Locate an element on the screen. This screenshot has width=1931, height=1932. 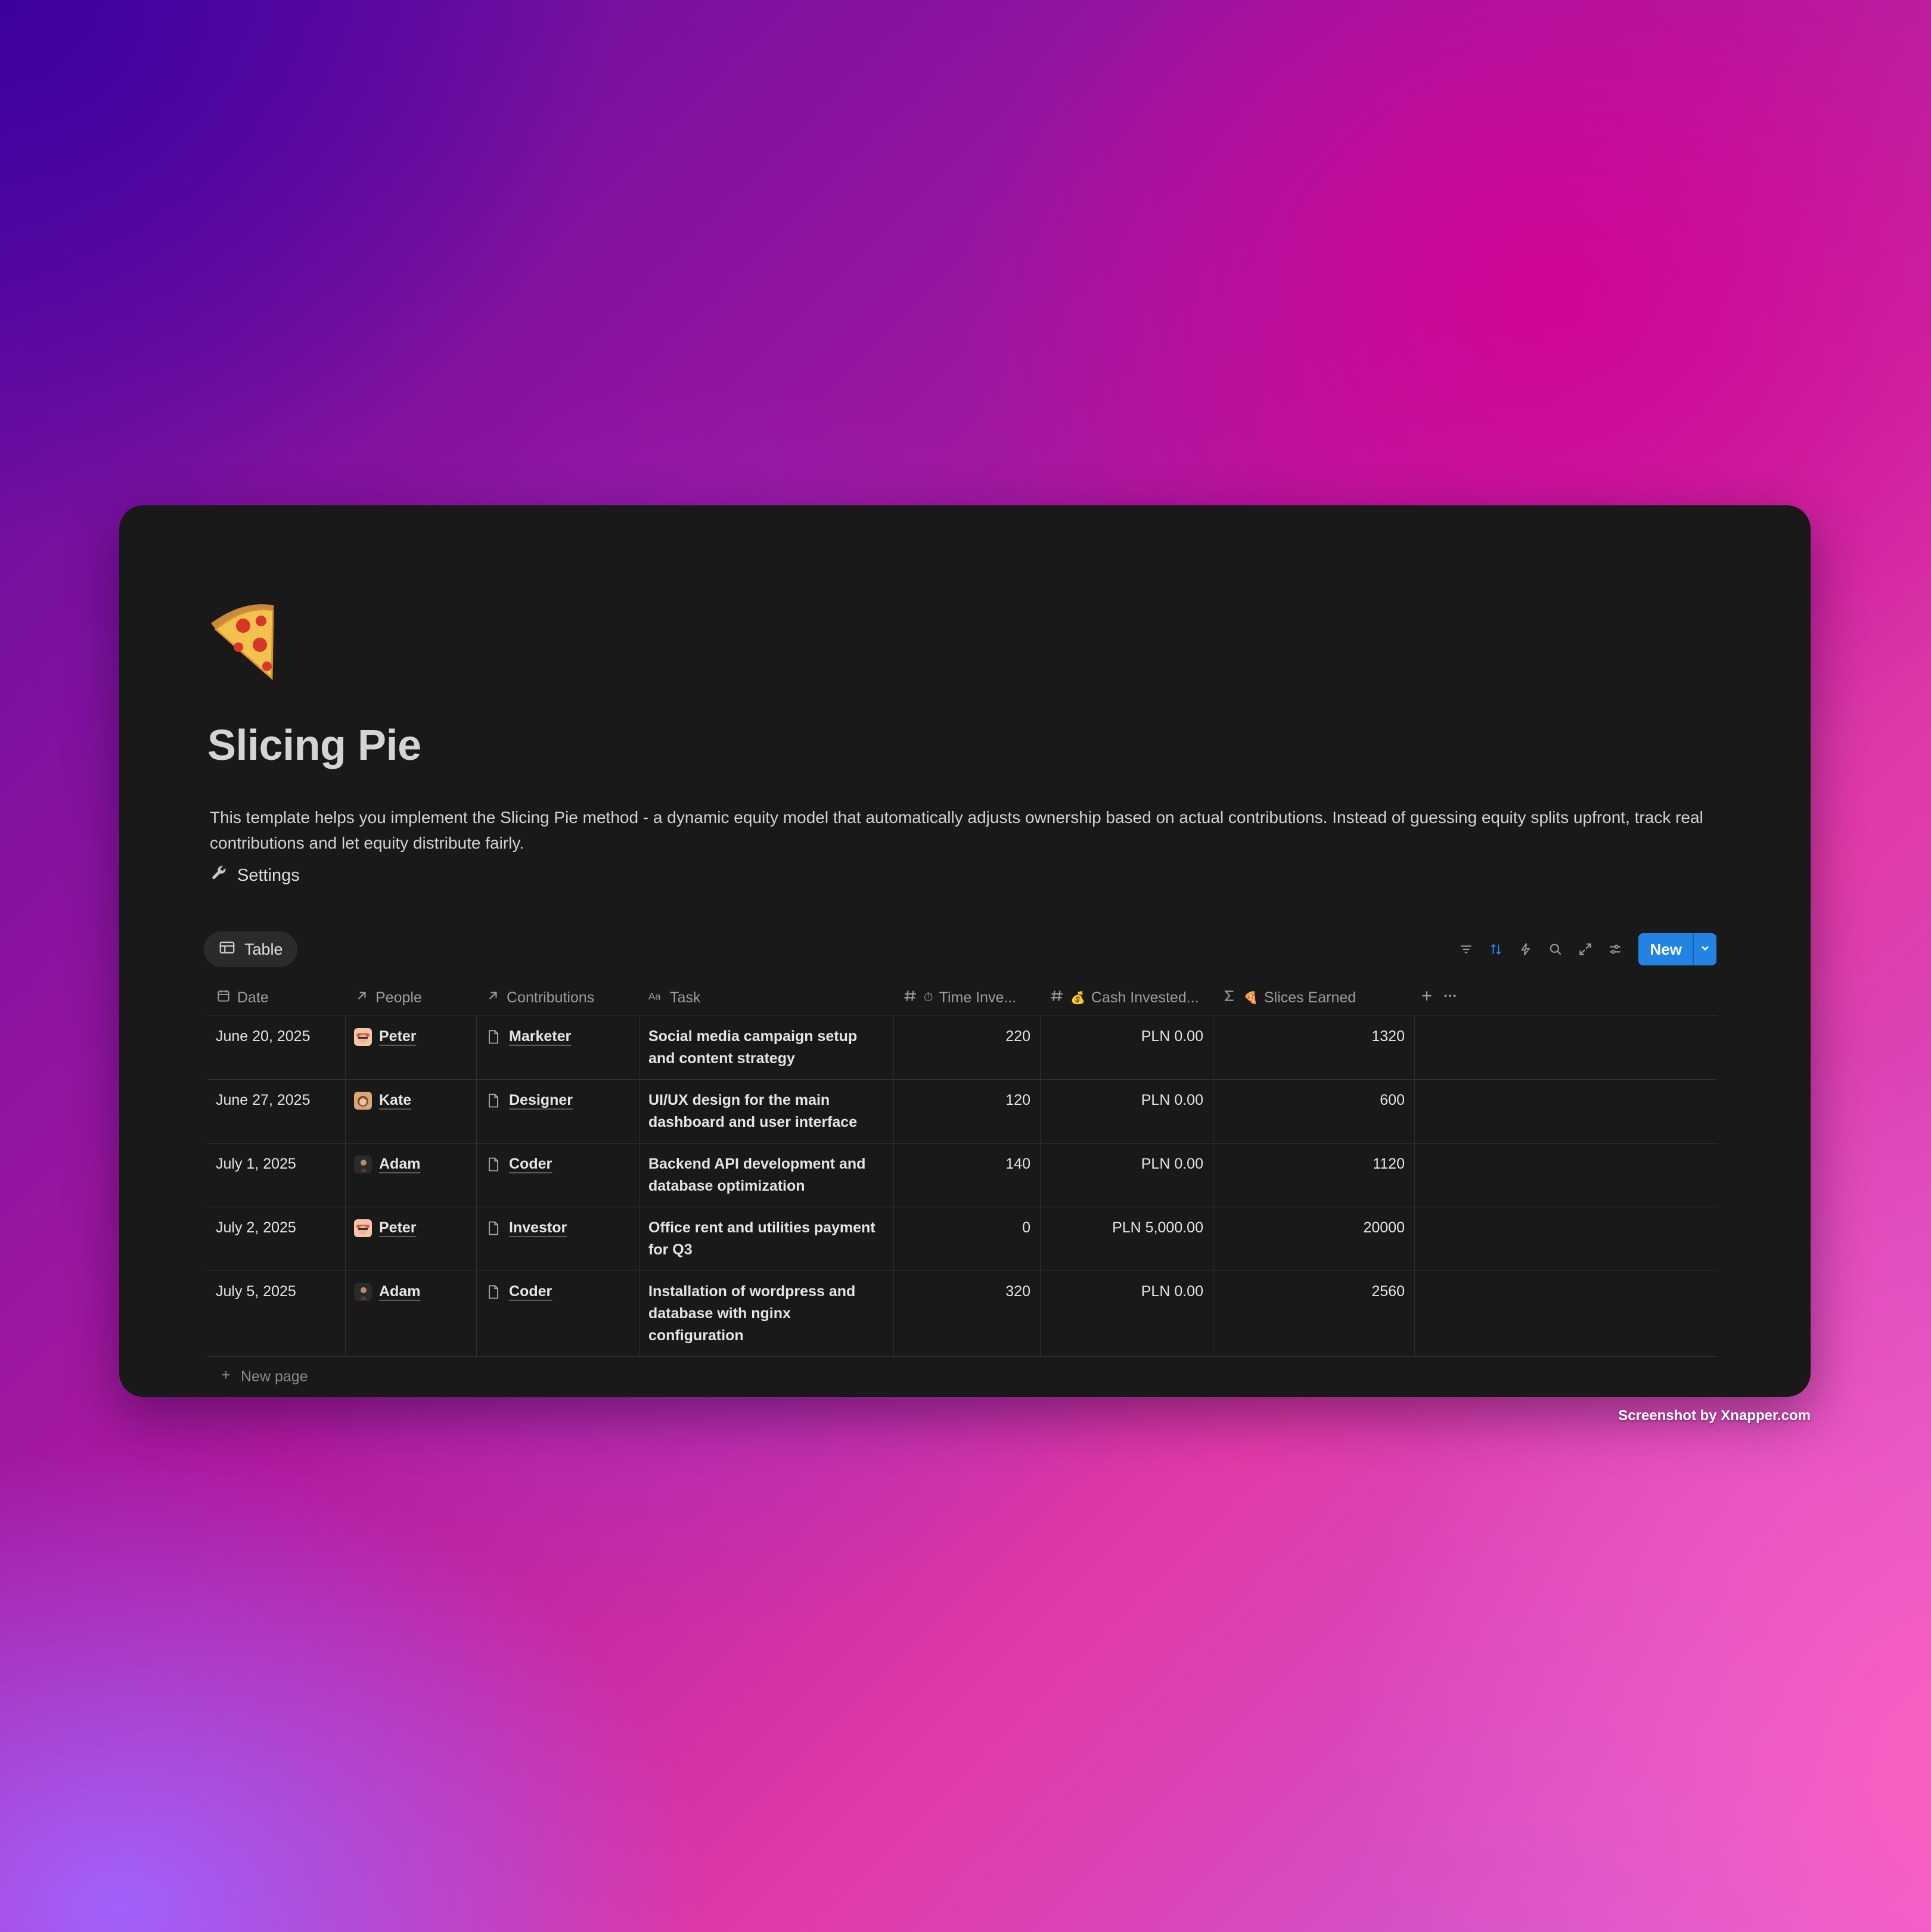
plus-icon is located at coordinates (1427, 998).